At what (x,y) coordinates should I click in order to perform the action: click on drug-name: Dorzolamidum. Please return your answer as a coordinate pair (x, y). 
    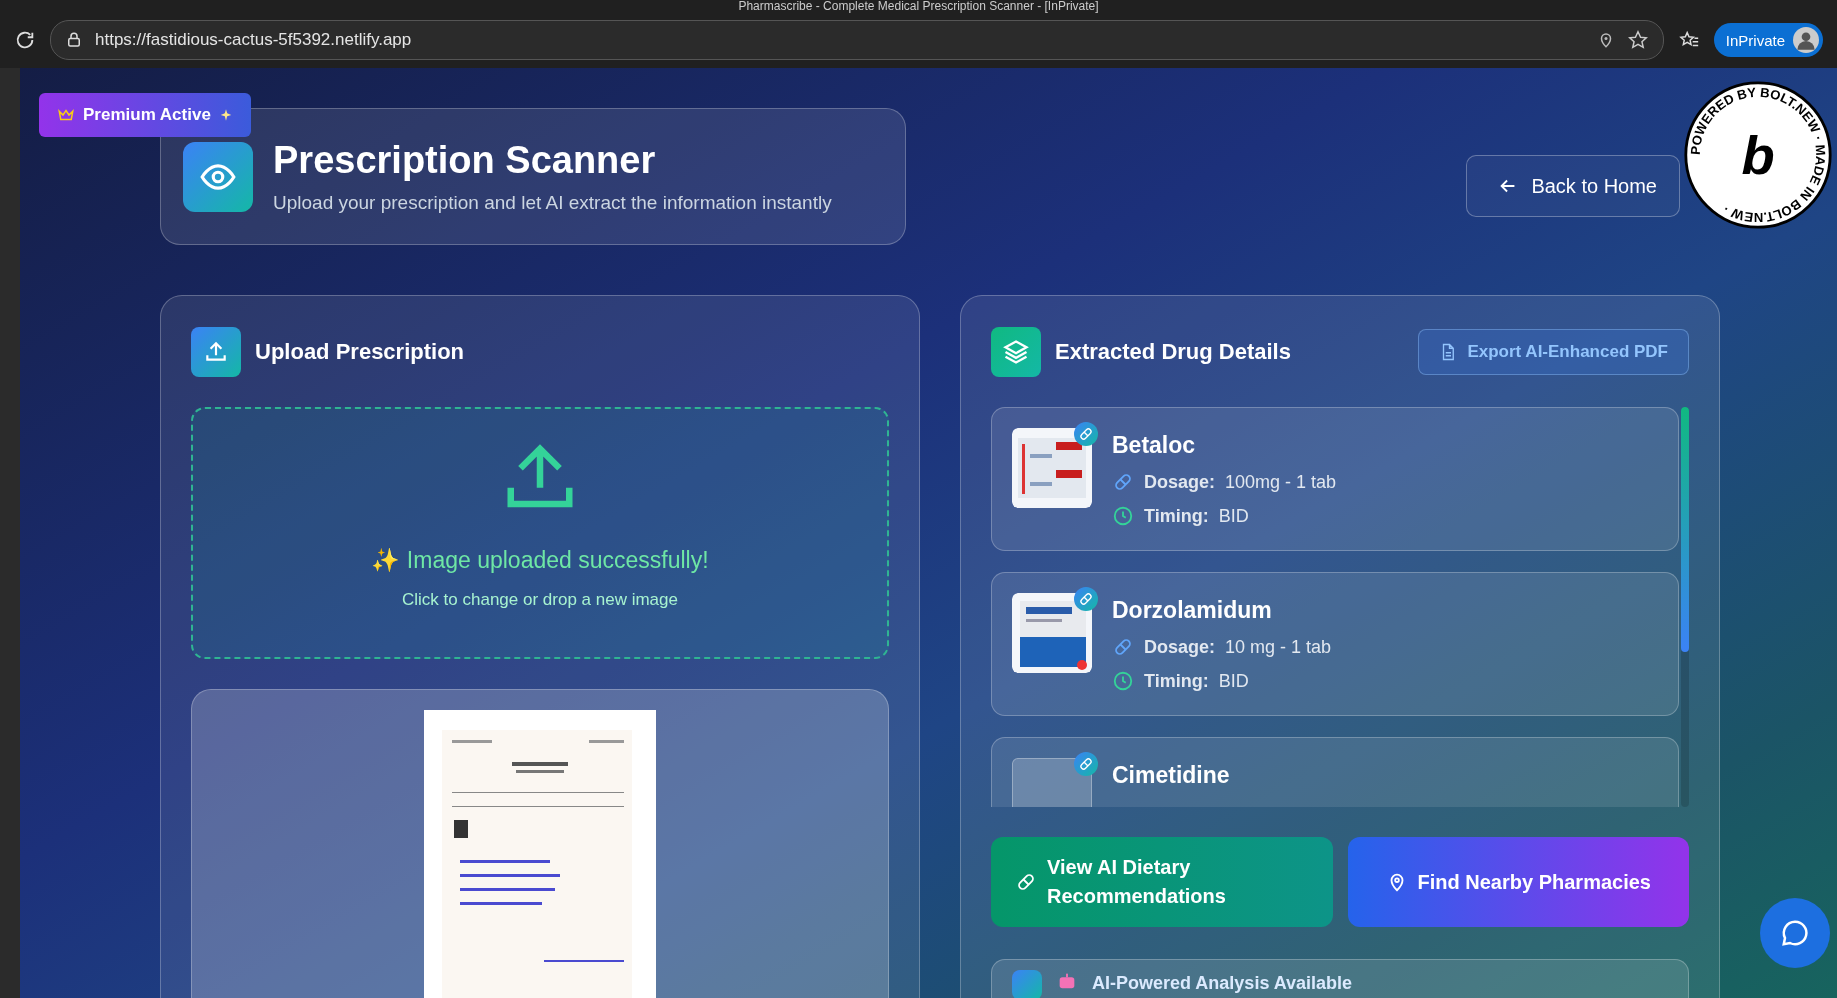
    Looking at the image, I should click on (1192, 610).